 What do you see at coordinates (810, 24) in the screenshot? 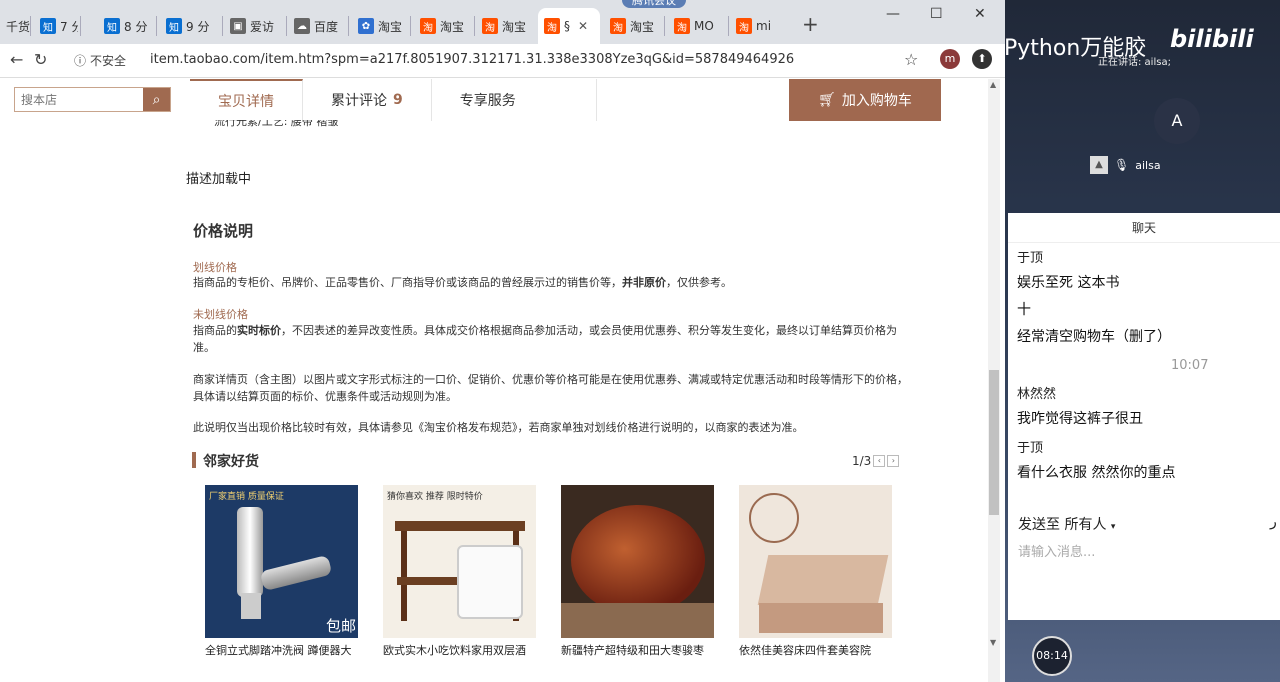
I see `new-tab-button: +` at bounding box center [810, 24].